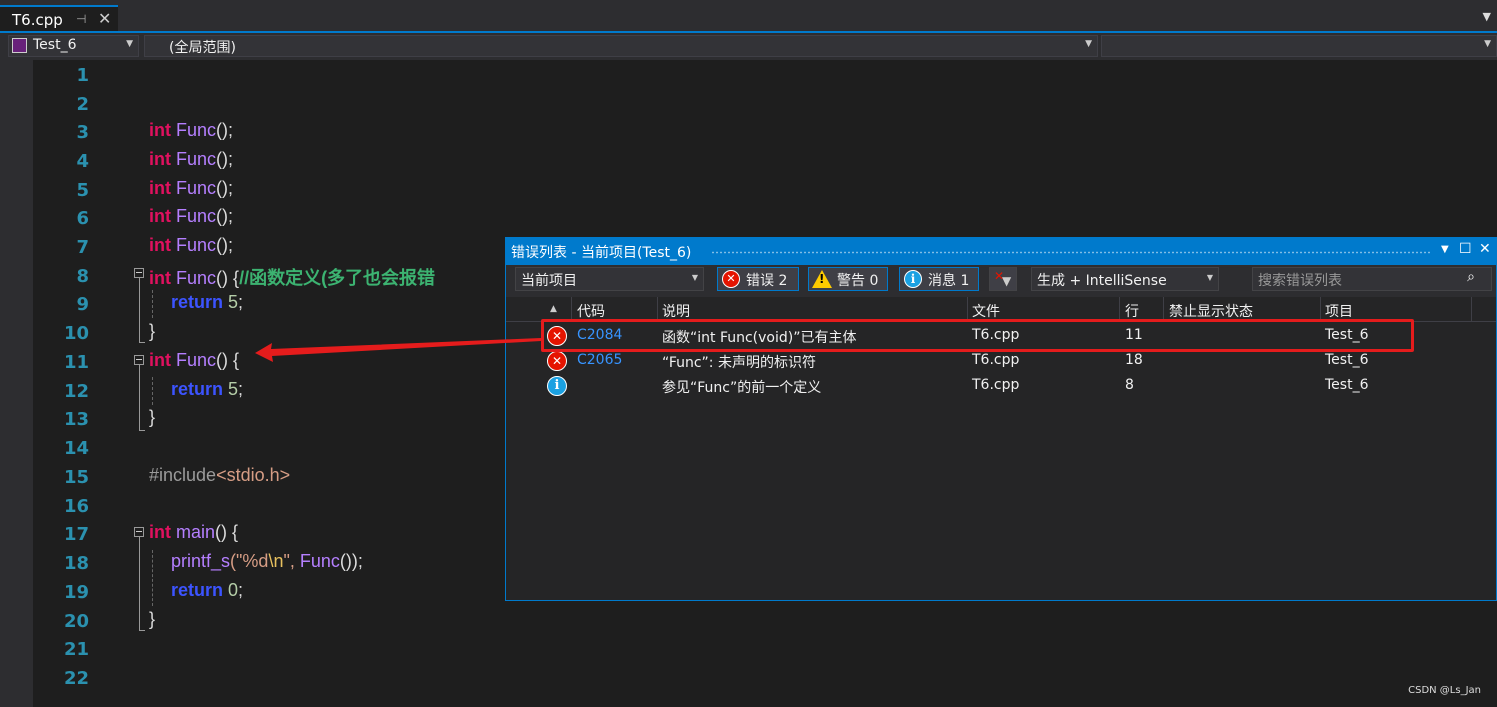 The height and width of the screenshot is (707, 1497). I want to click on annotation-overlay, so click(398, 350).